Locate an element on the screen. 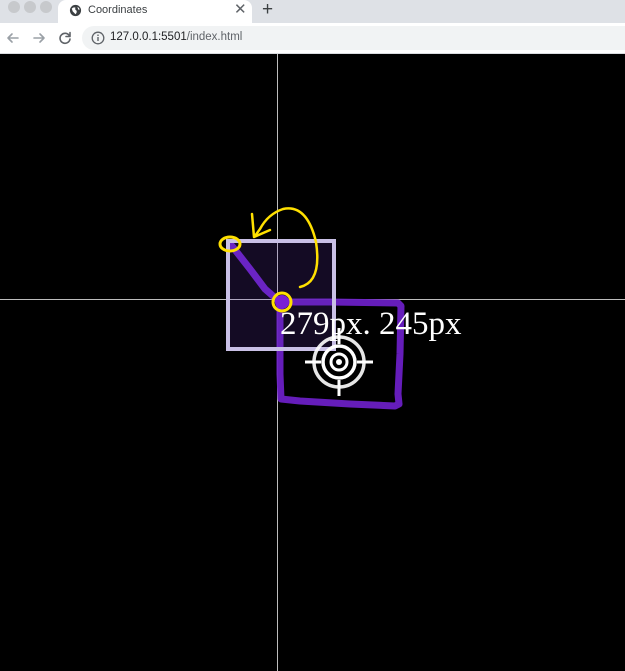 The height and width of the screenshot is (671, 625). address-bar: 127.0.0.1:5501/index.html is located at coordinates (353, 38).